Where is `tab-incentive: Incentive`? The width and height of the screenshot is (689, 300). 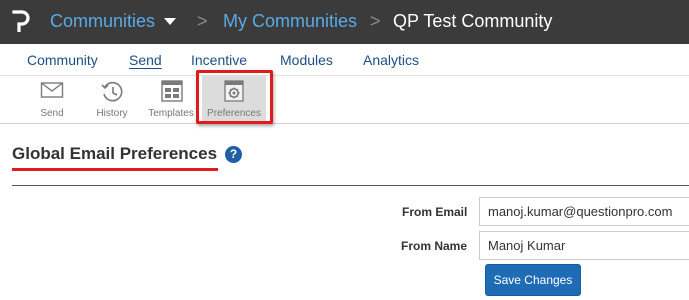 tab-incentive: Incentive is located at coordinates (219, 60).